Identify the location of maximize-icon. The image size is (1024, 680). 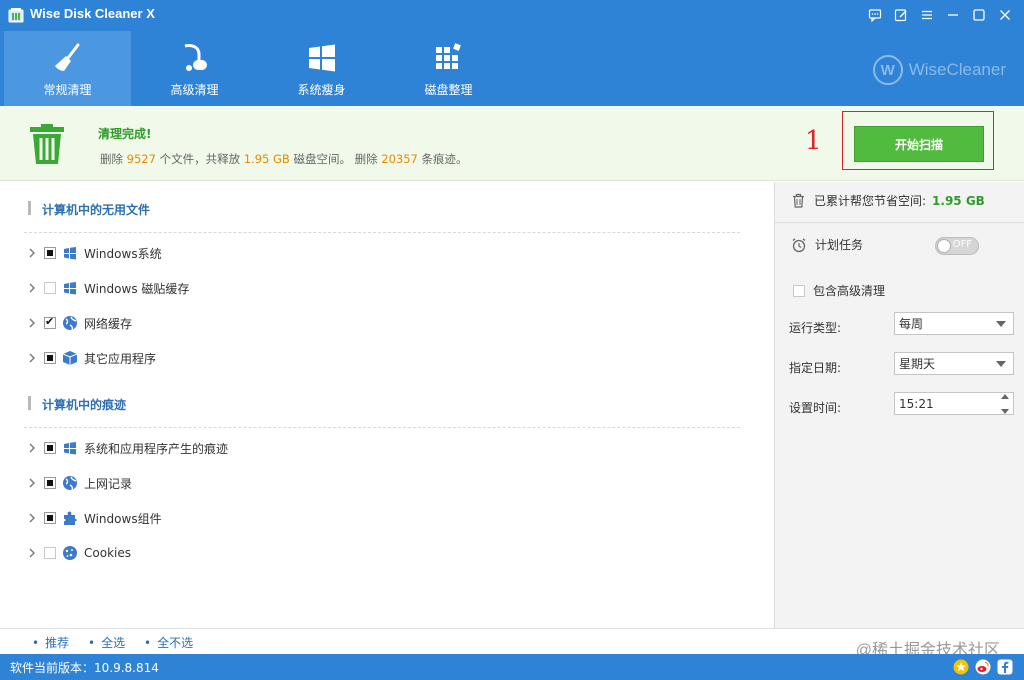
(979, 15).